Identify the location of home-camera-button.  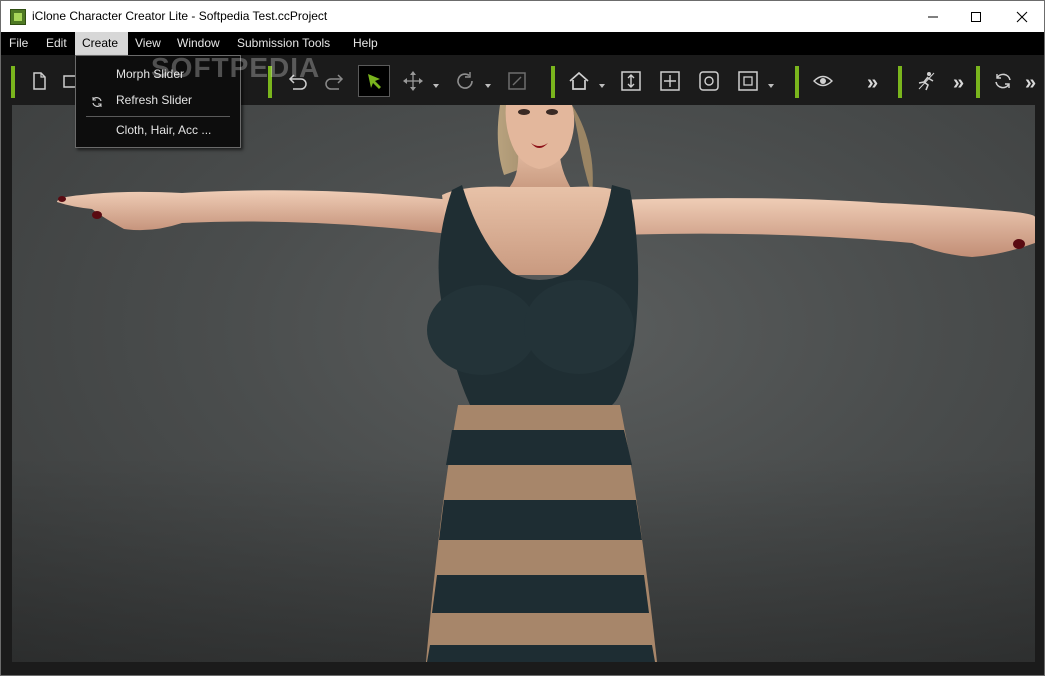
(579, 81).